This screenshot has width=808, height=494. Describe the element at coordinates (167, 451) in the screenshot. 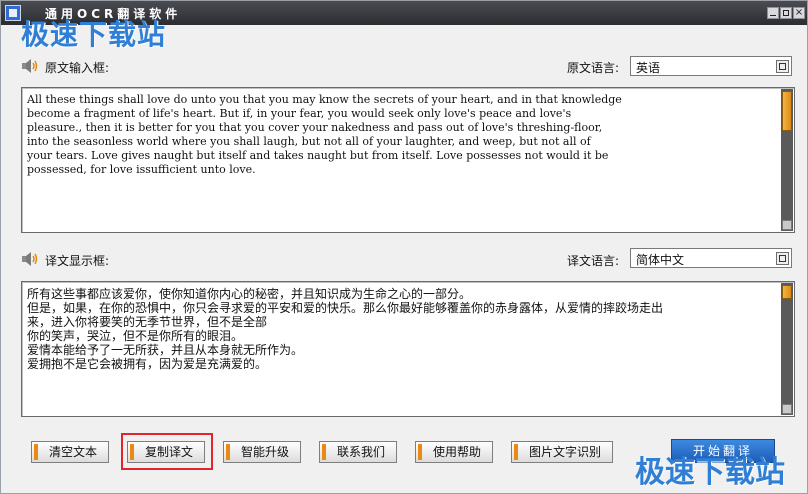

I see `highlight-annotation` at that location.